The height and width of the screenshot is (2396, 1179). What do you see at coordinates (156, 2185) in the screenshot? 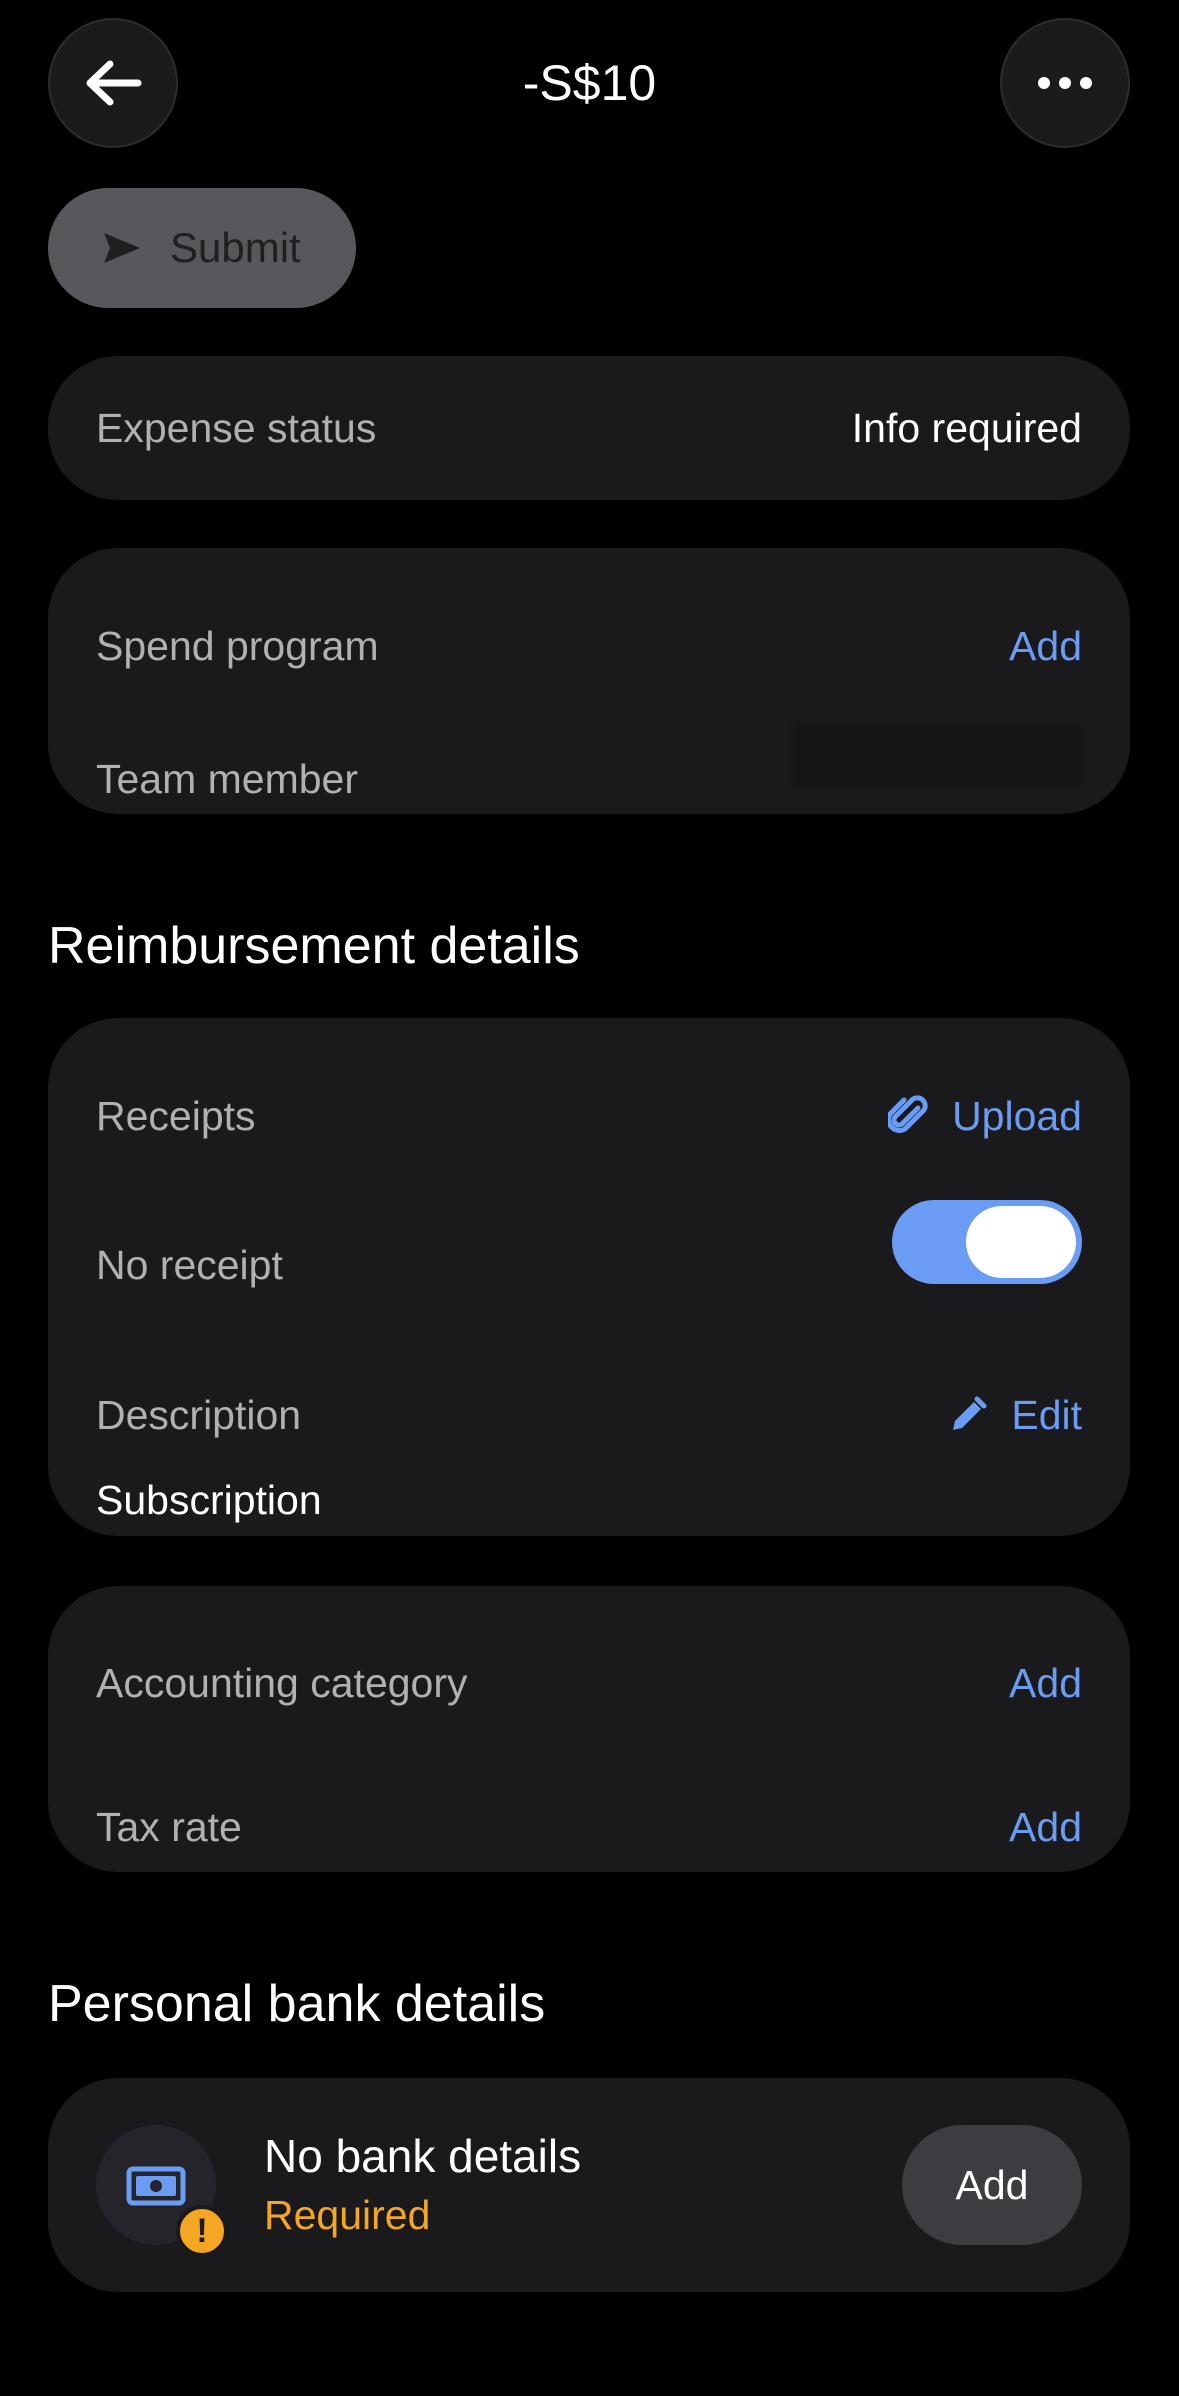
I see `bank-card-icon` at bounding box center [156, 2185].